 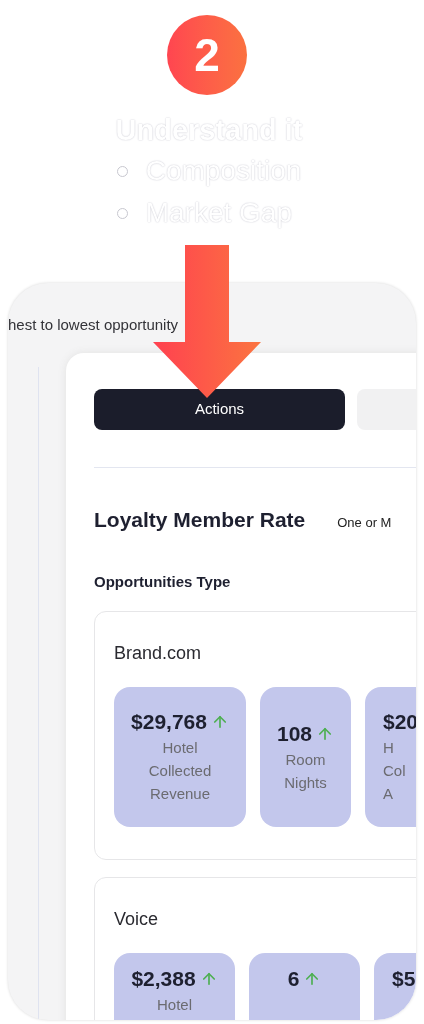 I want to click on metric-label: Revenue, so click(x=179, y=794).